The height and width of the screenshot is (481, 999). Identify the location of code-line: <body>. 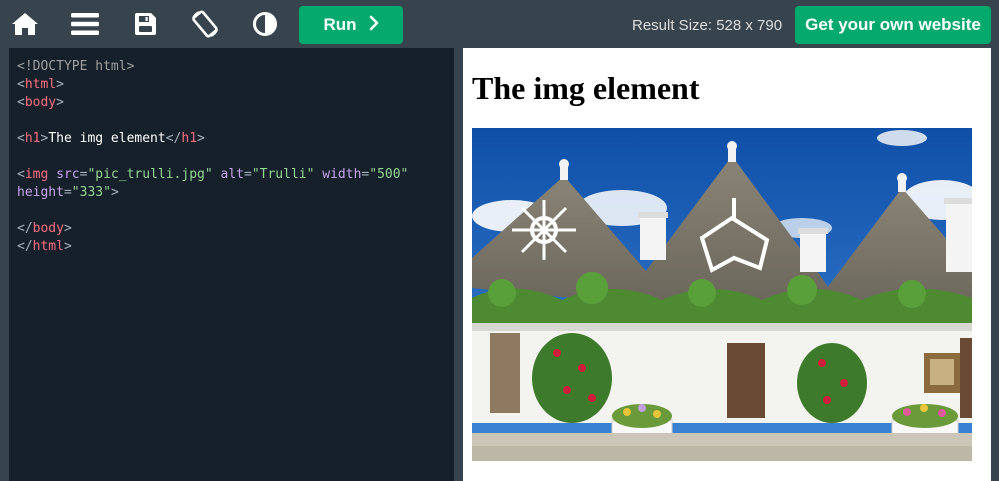
(40, 102).